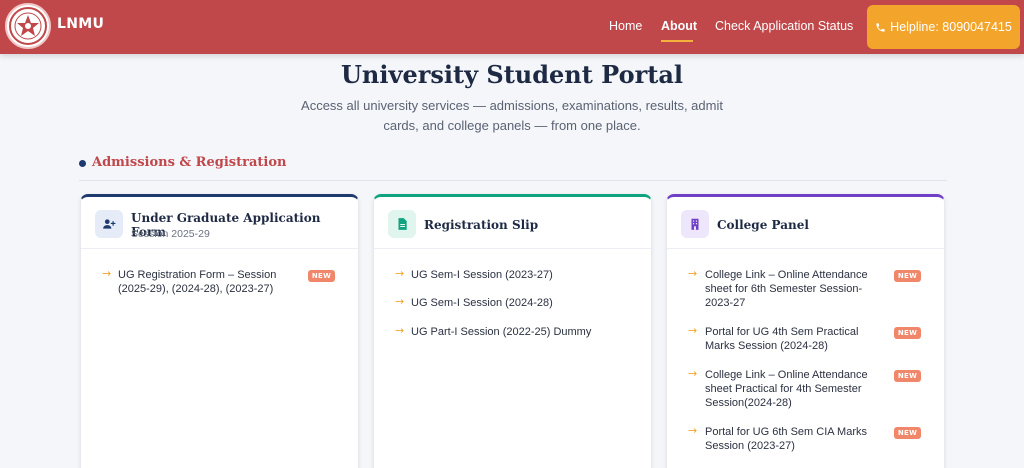 The image size is (1024, 468). What do you see at coordinates (677, 41) in the screenshot?
I see `active-link-underline` at bounding box center [677, 41].